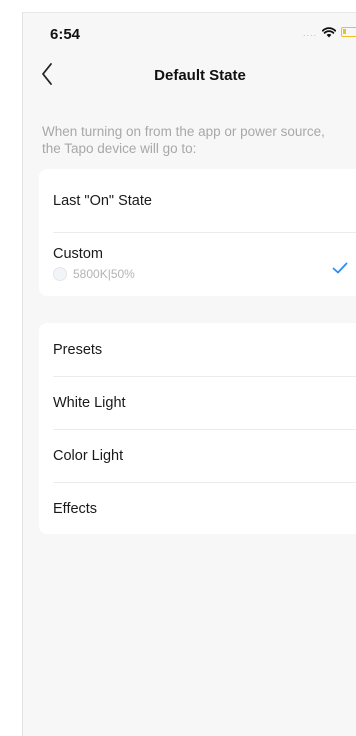 The width and height of the screenshot is (356, 736). Describe the element at coordinates (197, 403) in the screenshot. I see `option-white-light: White Light` at that location.